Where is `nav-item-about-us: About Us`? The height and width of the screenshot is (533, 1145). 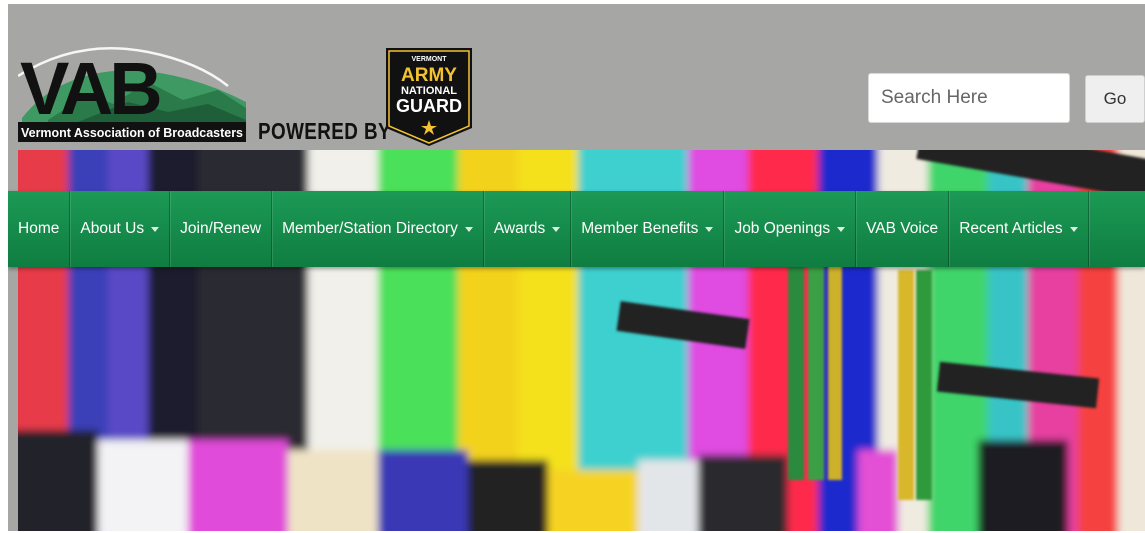
nav-item-about-us: About Us is located at coordinates (120, 229).